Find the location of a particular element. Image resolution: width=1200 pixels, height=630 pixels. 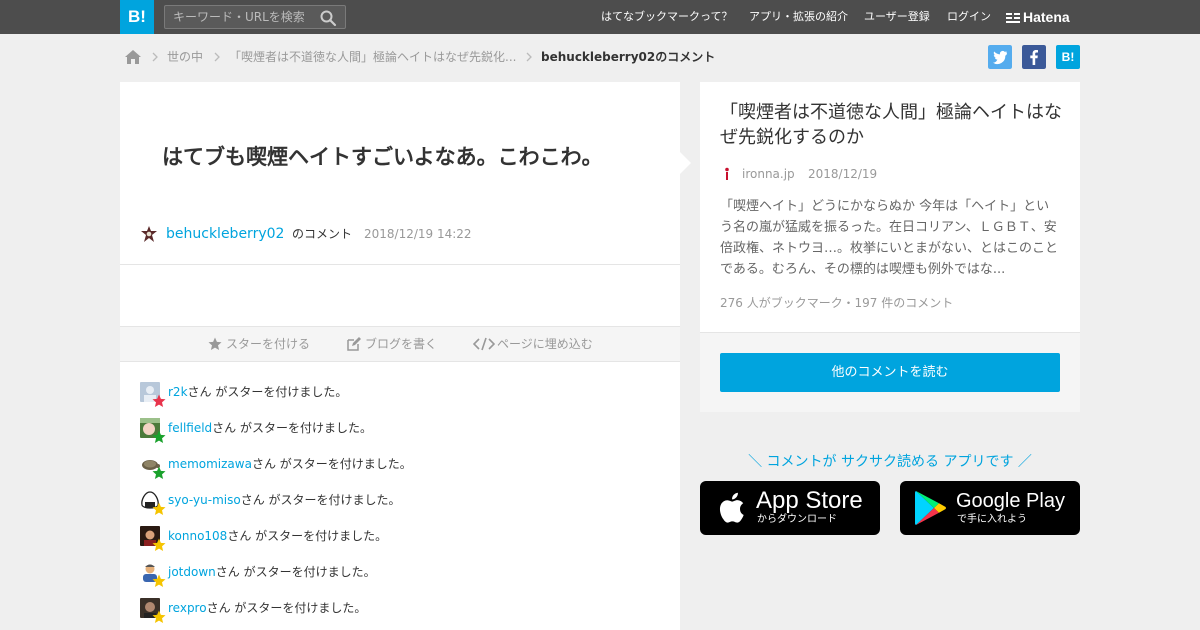

nav-register: ユーザー登録 is located at coordinates (897, 17).